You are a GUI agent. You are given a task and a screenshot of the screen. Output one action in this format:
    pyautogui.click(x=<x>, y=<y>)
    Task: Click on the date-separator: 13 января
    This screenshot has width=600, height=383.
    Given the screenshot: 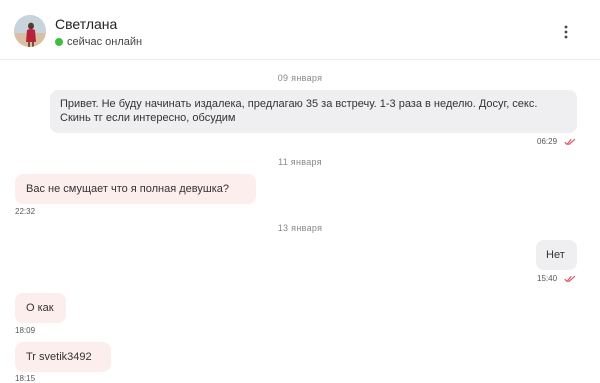 What is the action you would take?
    pyautogui.click(x=300, y=228)
    